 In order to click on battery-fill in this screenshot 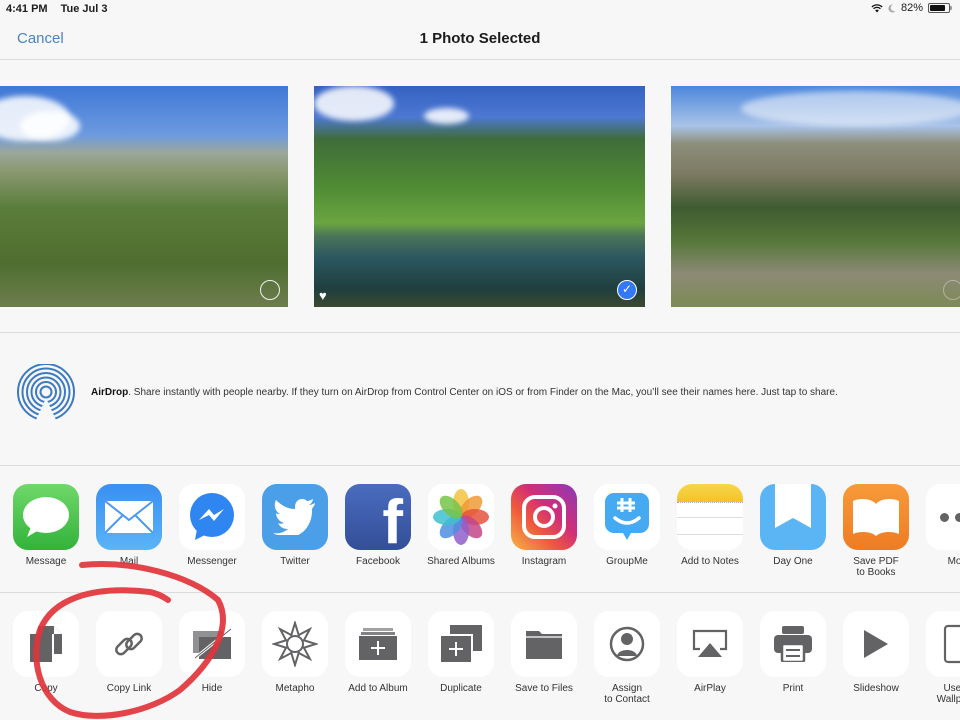, I will do `click(937, 8)`.